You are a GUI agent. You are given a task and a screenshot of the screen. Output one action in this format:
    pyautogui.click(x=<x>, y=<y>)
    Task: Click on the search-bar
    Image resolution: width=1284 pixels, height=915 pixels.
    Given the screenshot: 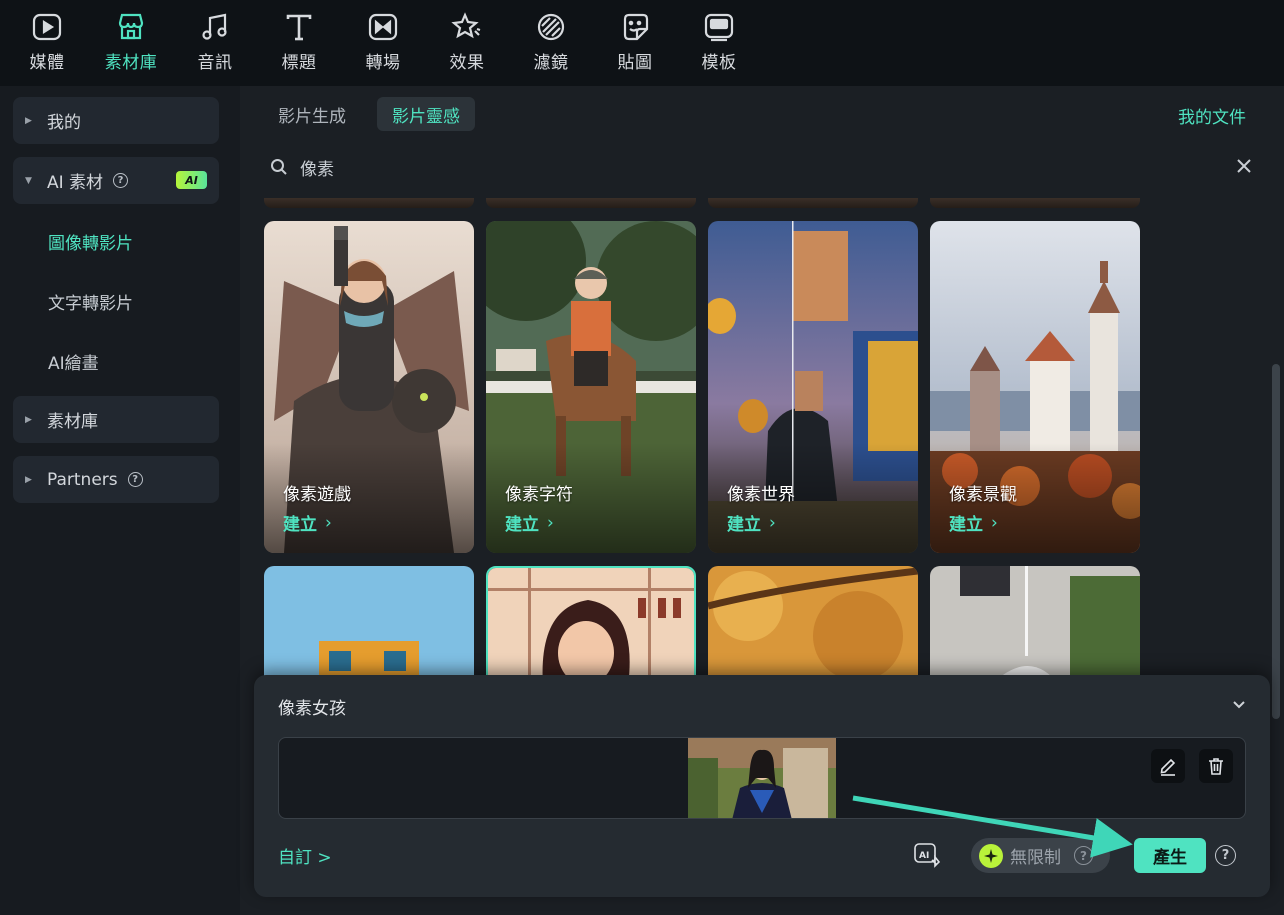 What is the action you would take?
    pyautogui.click(x=762, y=167)
    